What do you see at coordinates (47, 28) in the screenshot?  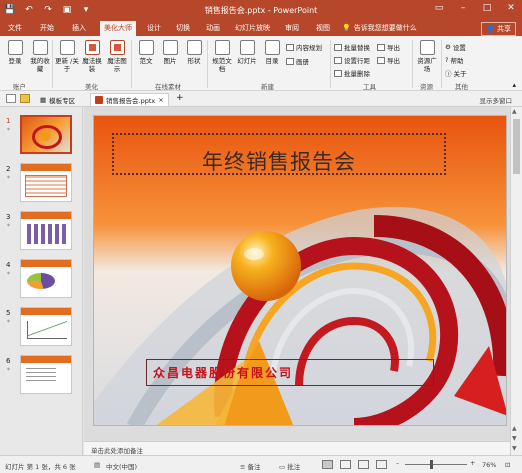 I see `tab-home: 开始` at bounding box center [47, 28].